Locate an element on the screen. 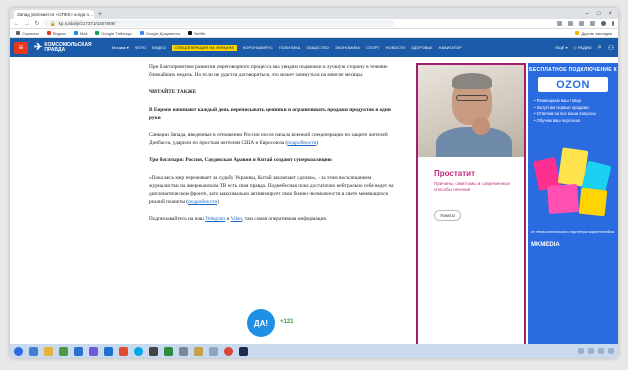 The width and height of the screenshot is (628, 370). region-selector: Москва ▾ is located at coordinates (120, 47).